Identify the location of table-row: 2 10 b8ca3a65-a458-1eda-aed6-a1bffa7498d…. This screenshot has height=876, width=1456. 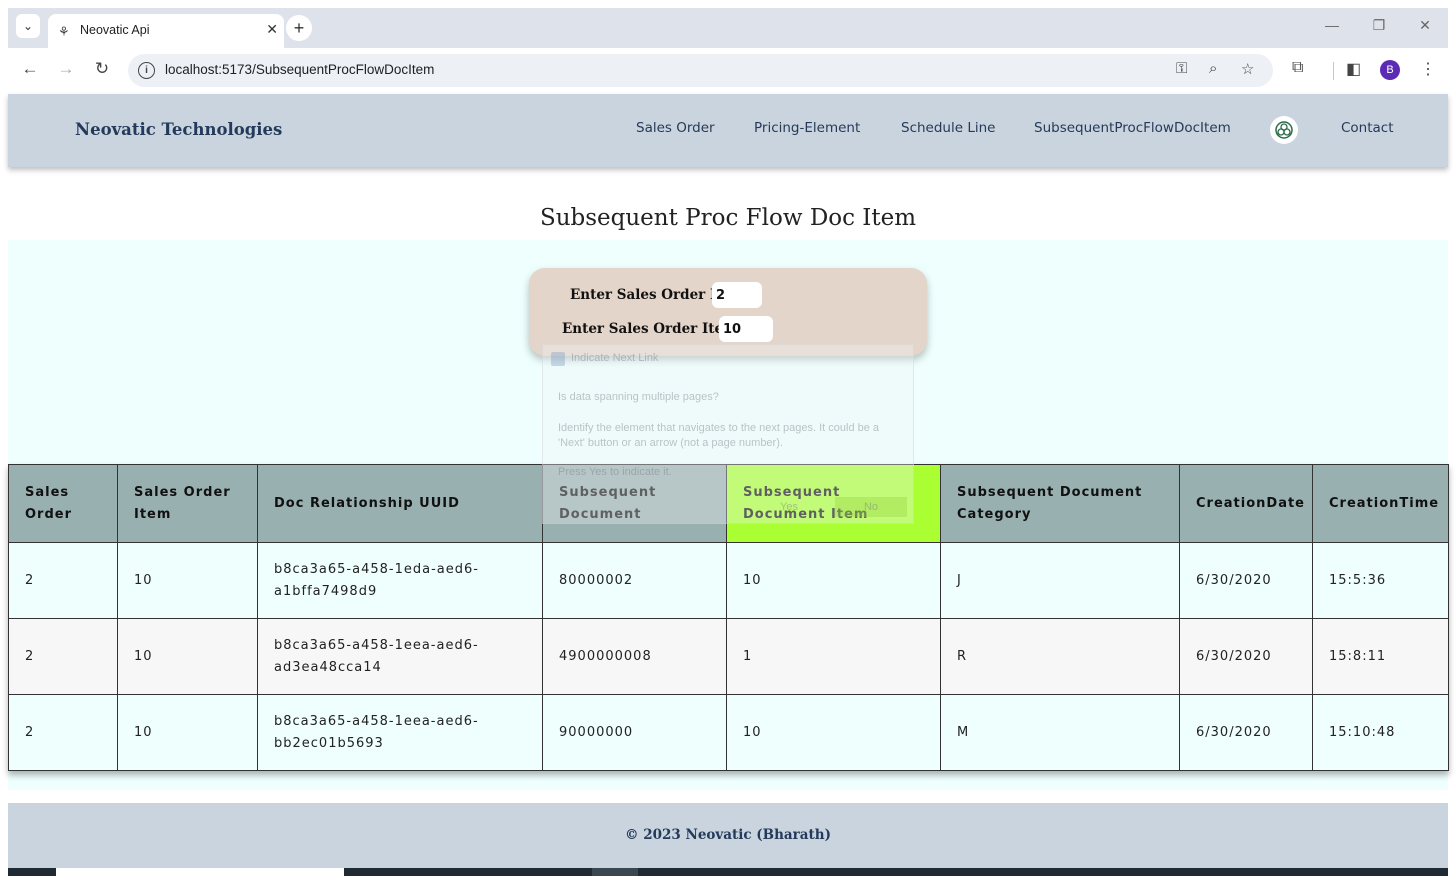
(728, 580).